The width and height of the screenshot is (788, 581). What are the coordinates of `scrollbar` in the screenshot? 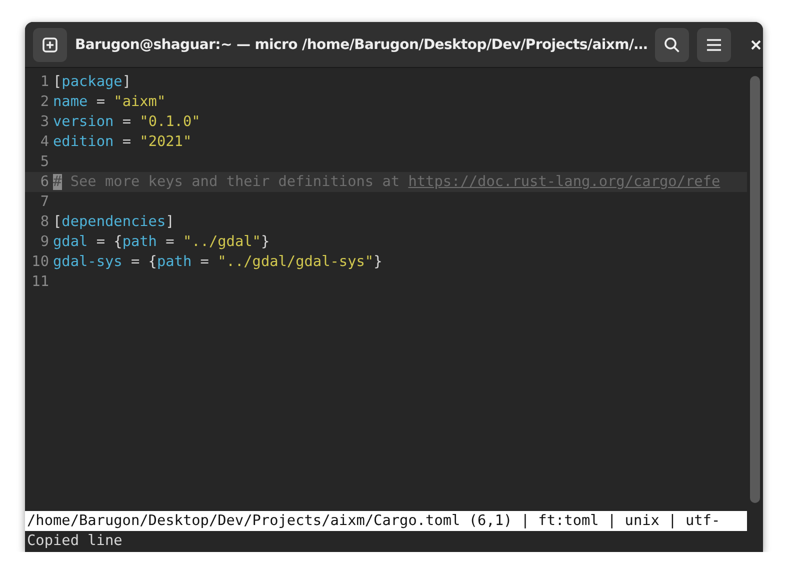 It's located at (755, 289).